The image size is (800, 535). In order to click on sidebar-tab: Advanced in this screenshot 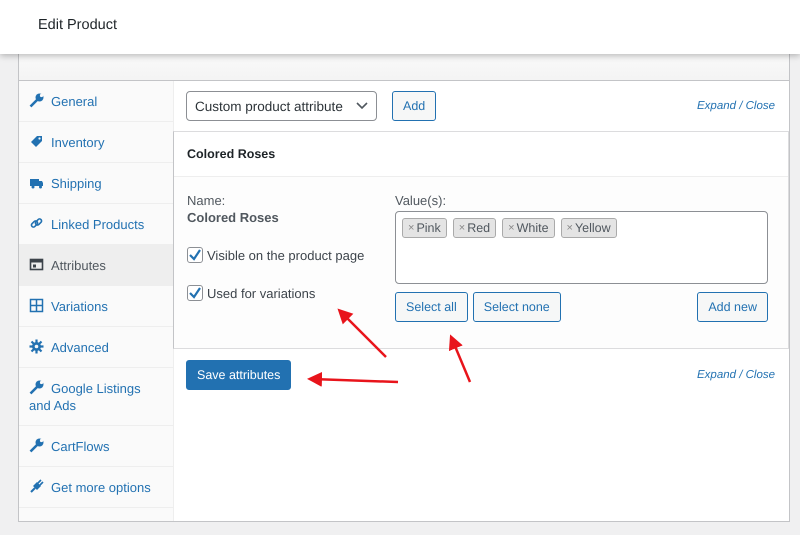, I will do `click(96, 347)`.